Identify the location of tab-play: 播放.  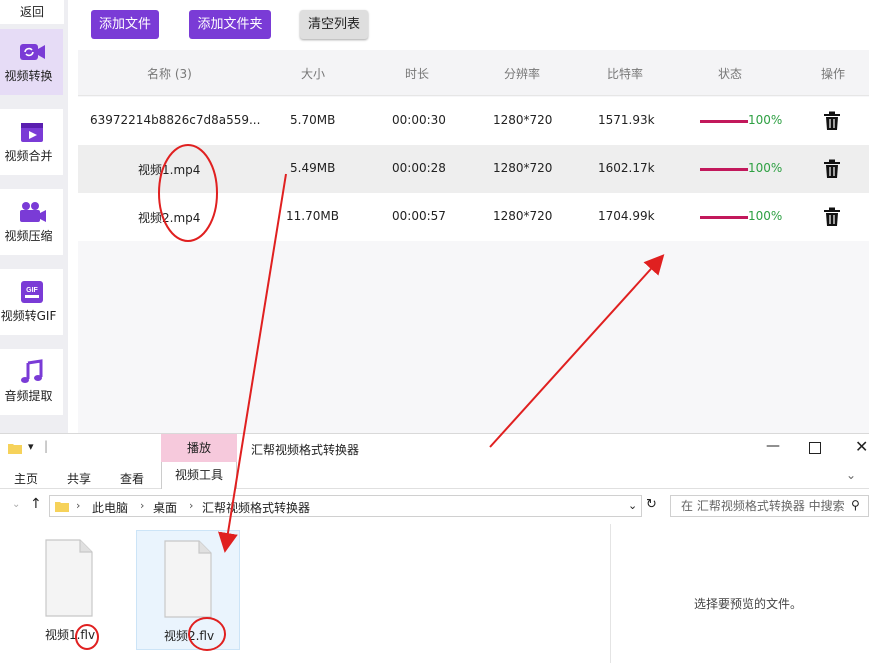
(199, 448).